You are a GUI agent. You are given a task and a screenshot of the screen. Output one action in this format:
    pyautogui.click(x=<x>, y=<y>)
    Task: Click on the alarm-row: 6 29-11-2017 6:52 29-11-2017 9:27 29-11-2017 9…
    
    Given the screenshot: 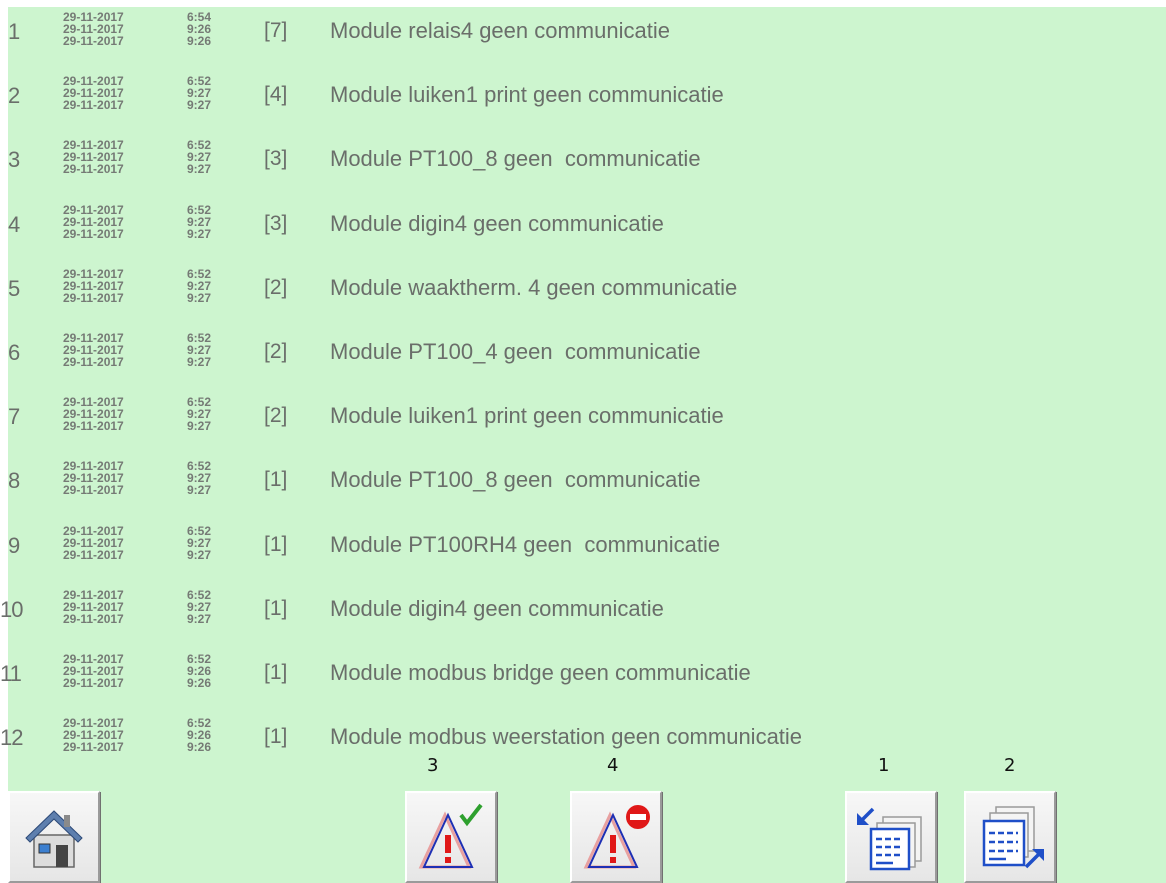 What is the action you would take?
    pyautogui.click(x=587, y=360)
    